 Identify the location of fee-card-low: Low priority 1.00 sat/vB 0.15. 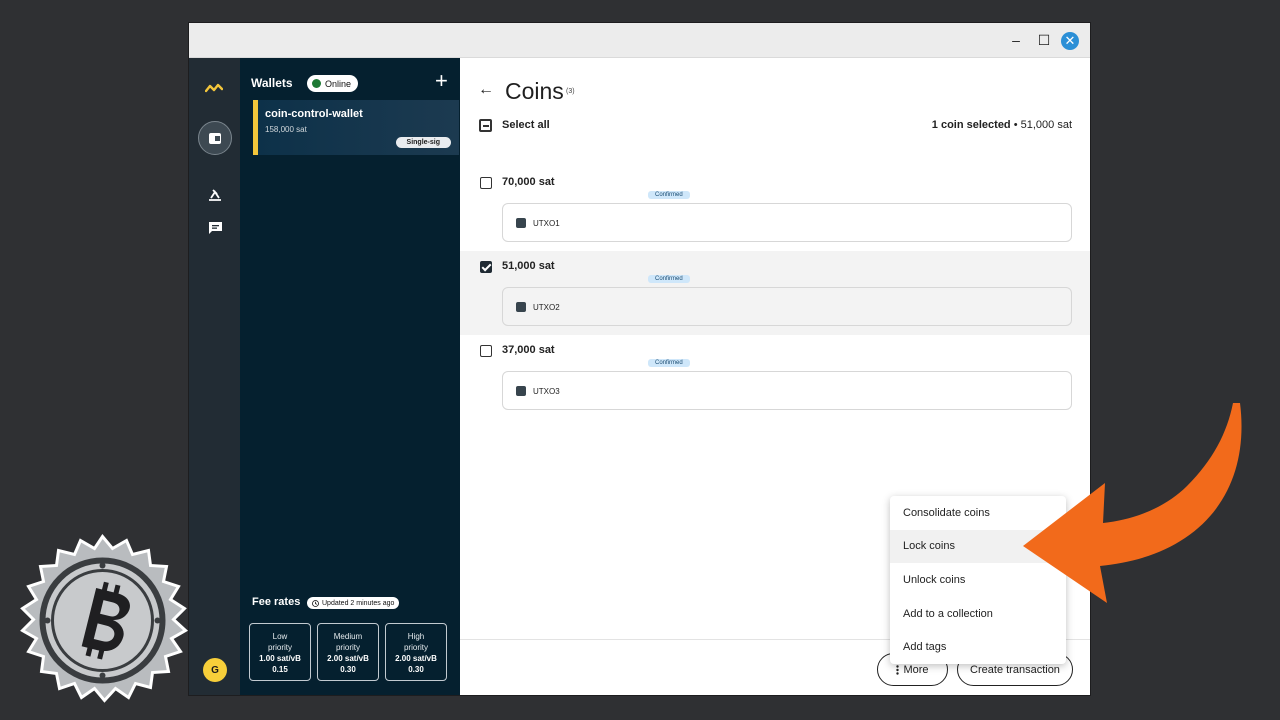
(280, 652).